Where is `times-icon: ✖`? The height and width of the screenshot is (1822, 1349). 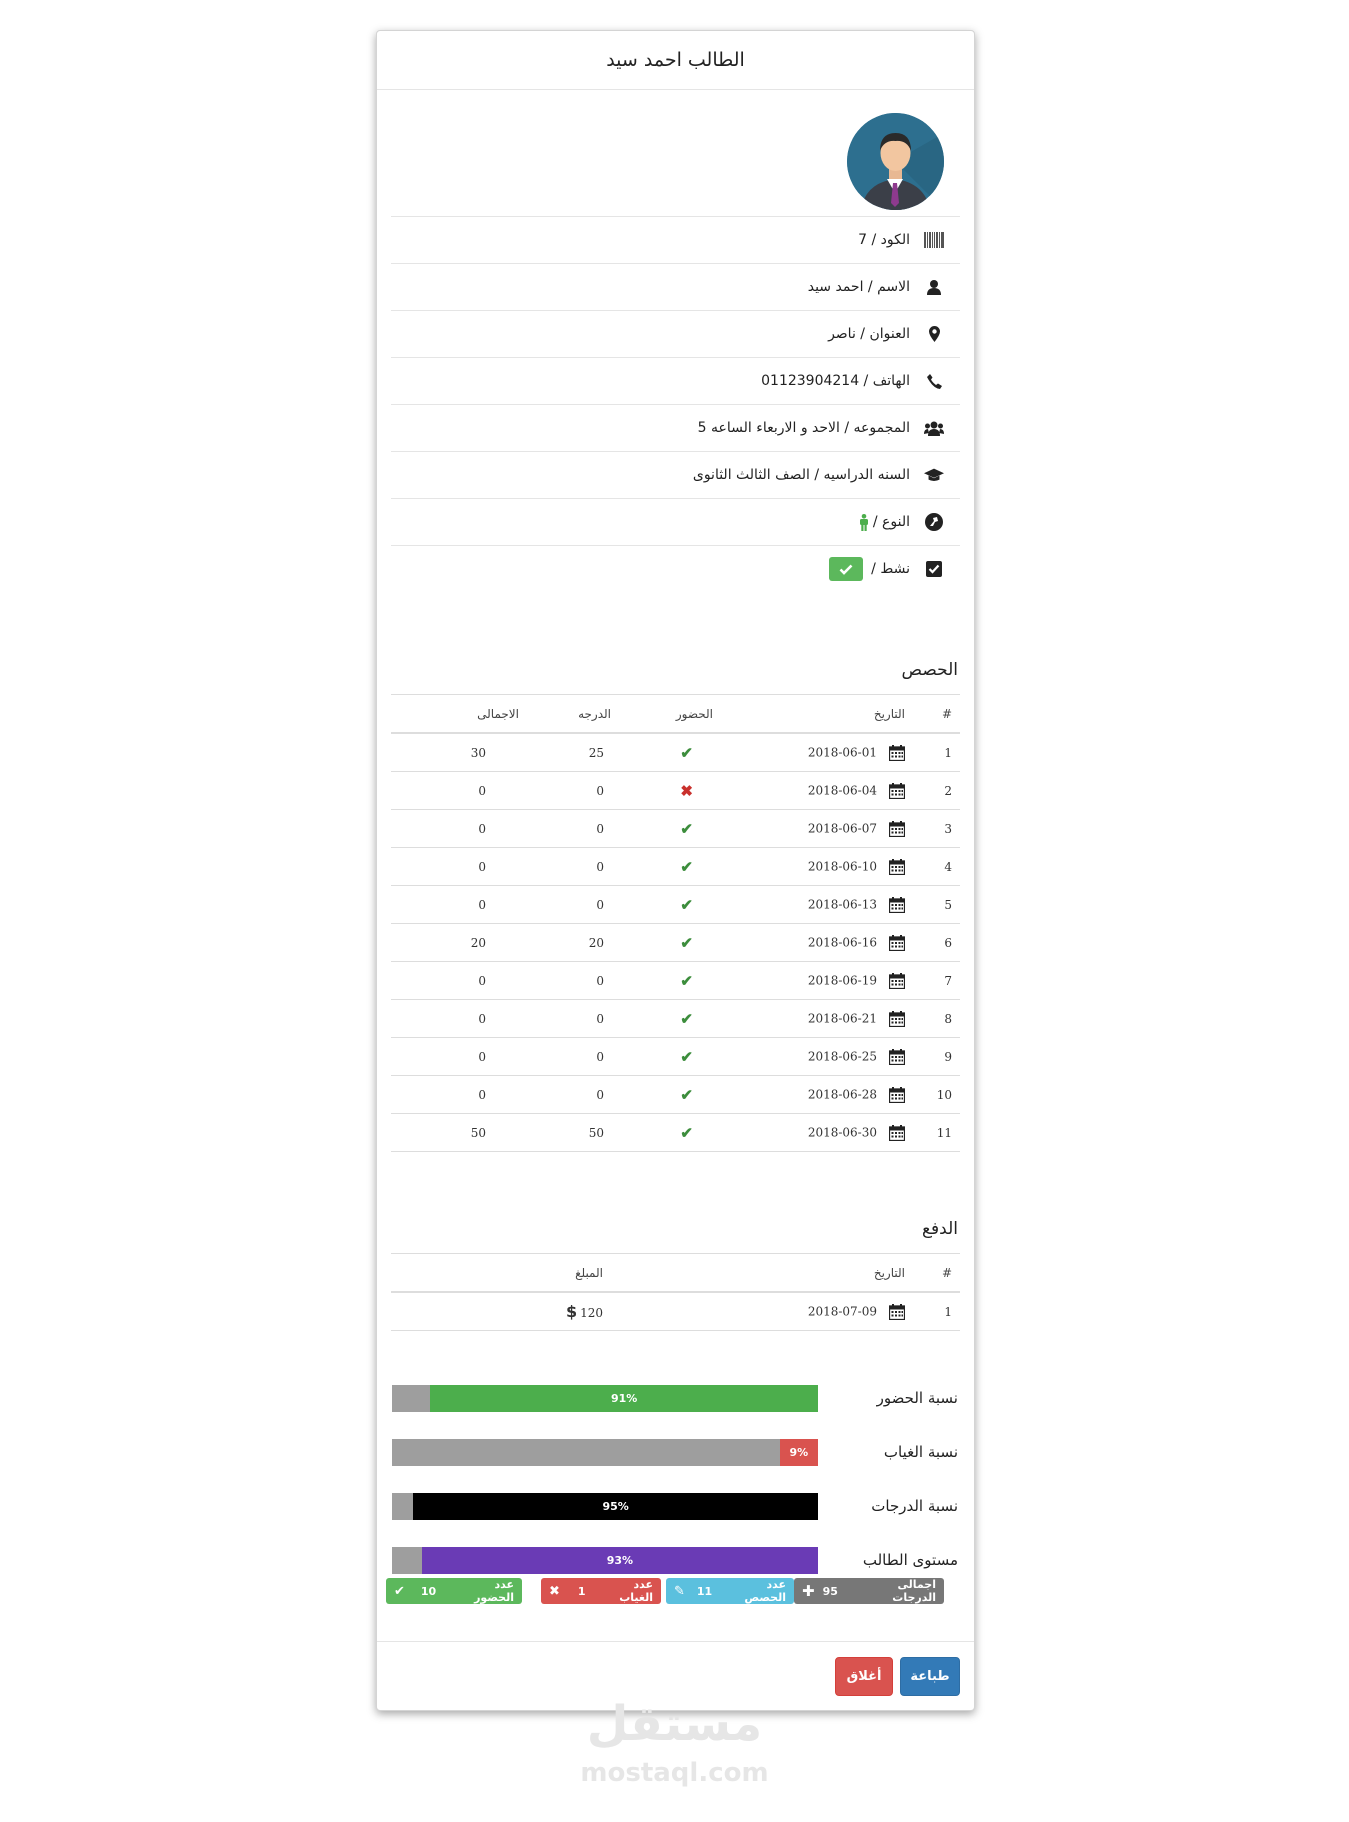
times-icon: ✖ is located at coordinates (686, 790).